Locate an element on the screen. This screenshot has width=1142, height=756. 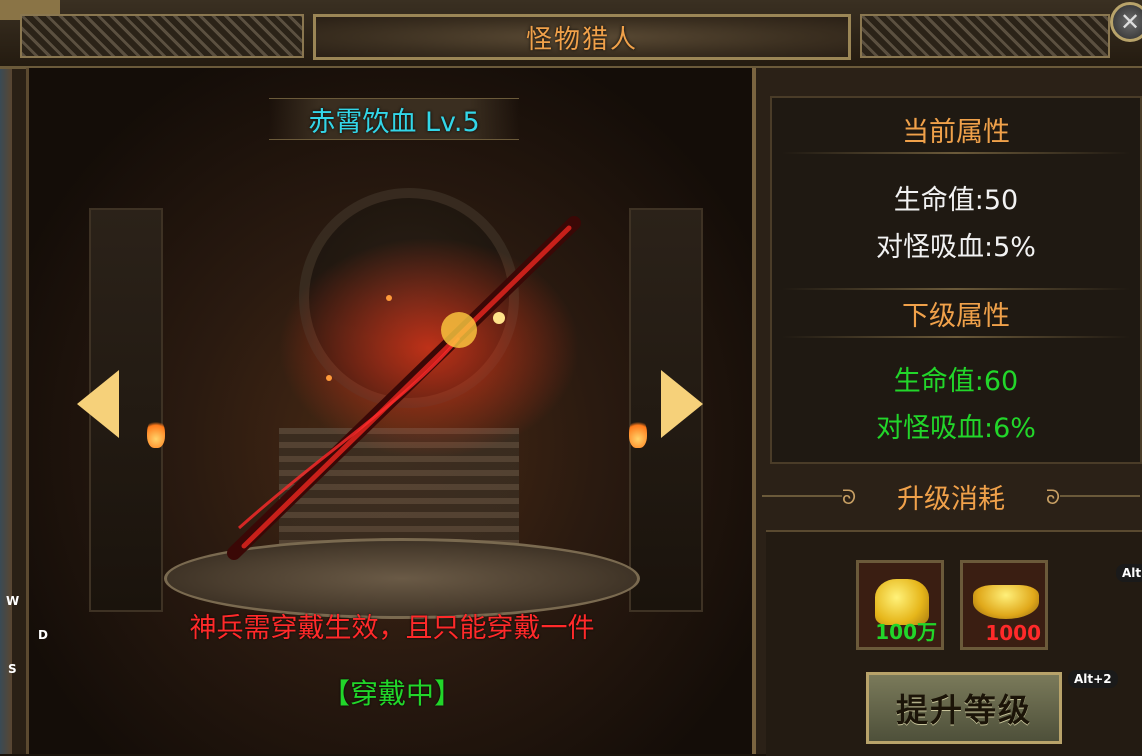
next-attributes-title: 下级属性 is located at coordinates (956, 316).